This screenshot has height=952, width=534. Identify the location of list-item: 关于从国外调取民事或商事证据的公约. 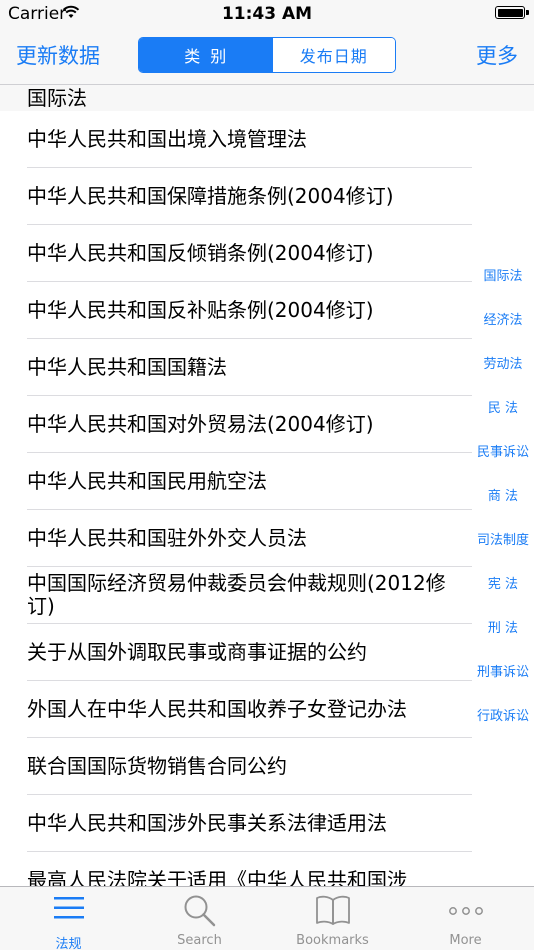
(249, 652).